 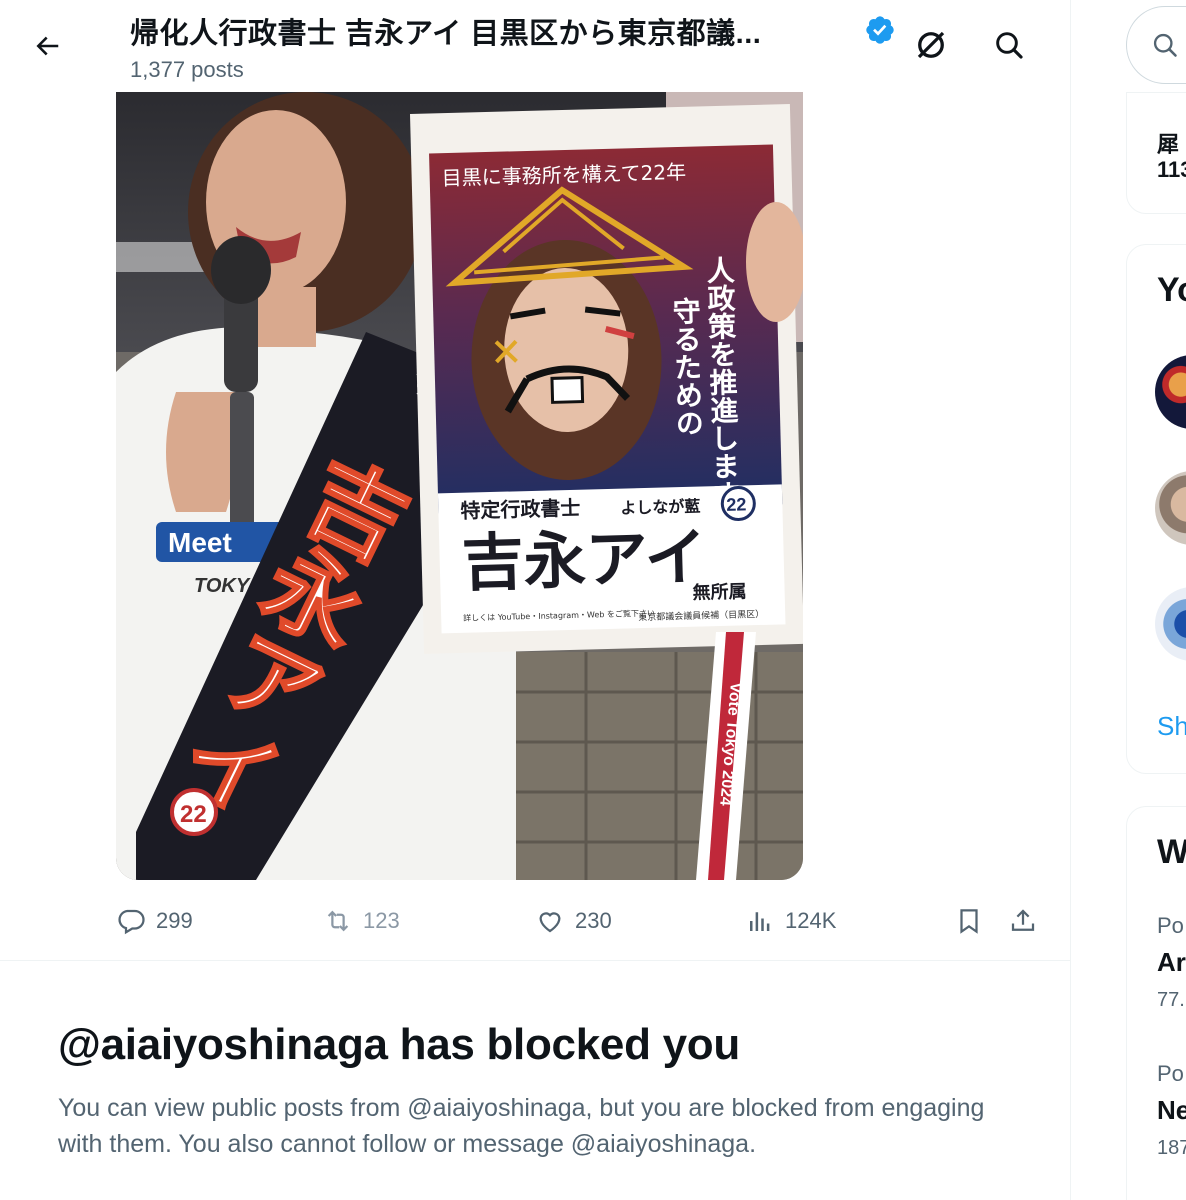 I want to click on trend-name: Ne, so click(x=1171, y=1110).